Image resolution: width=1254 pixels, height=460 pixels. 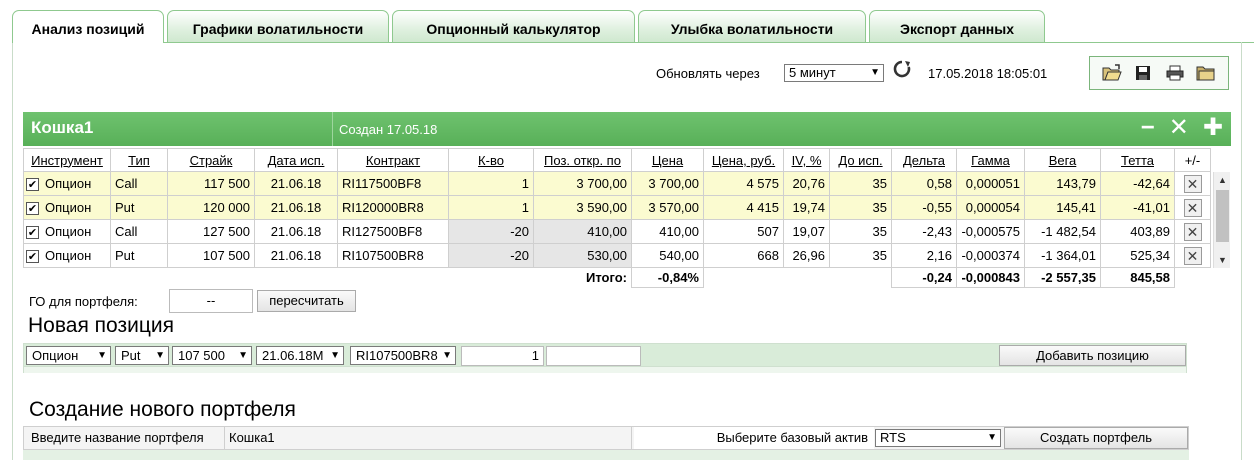 I want to click on cell-price-rub: 668, so click(x=743, y=255).